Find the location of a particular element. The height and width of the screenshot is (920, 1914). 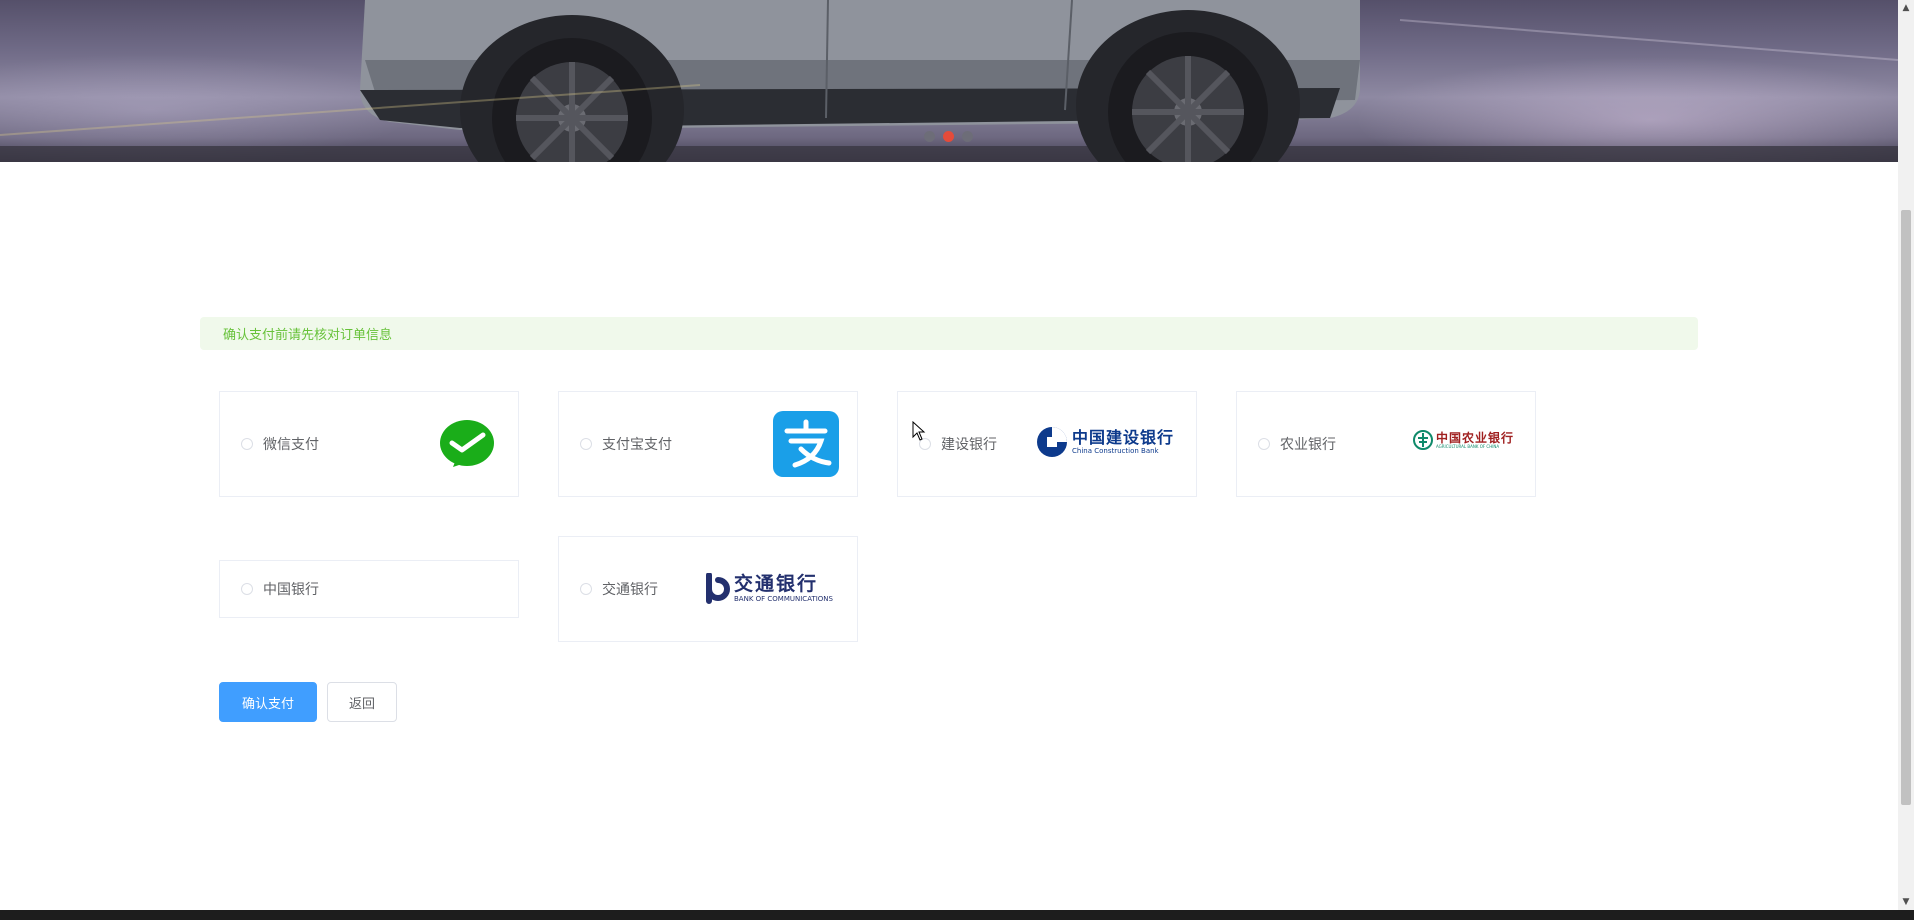

radio-boc is located at coordinates (247, 589).